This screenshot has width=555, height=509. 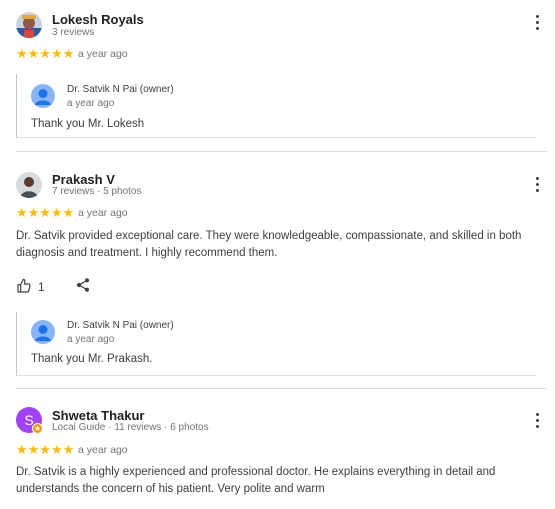 I want to click on like-button: 1, so click(x=30, y=287).